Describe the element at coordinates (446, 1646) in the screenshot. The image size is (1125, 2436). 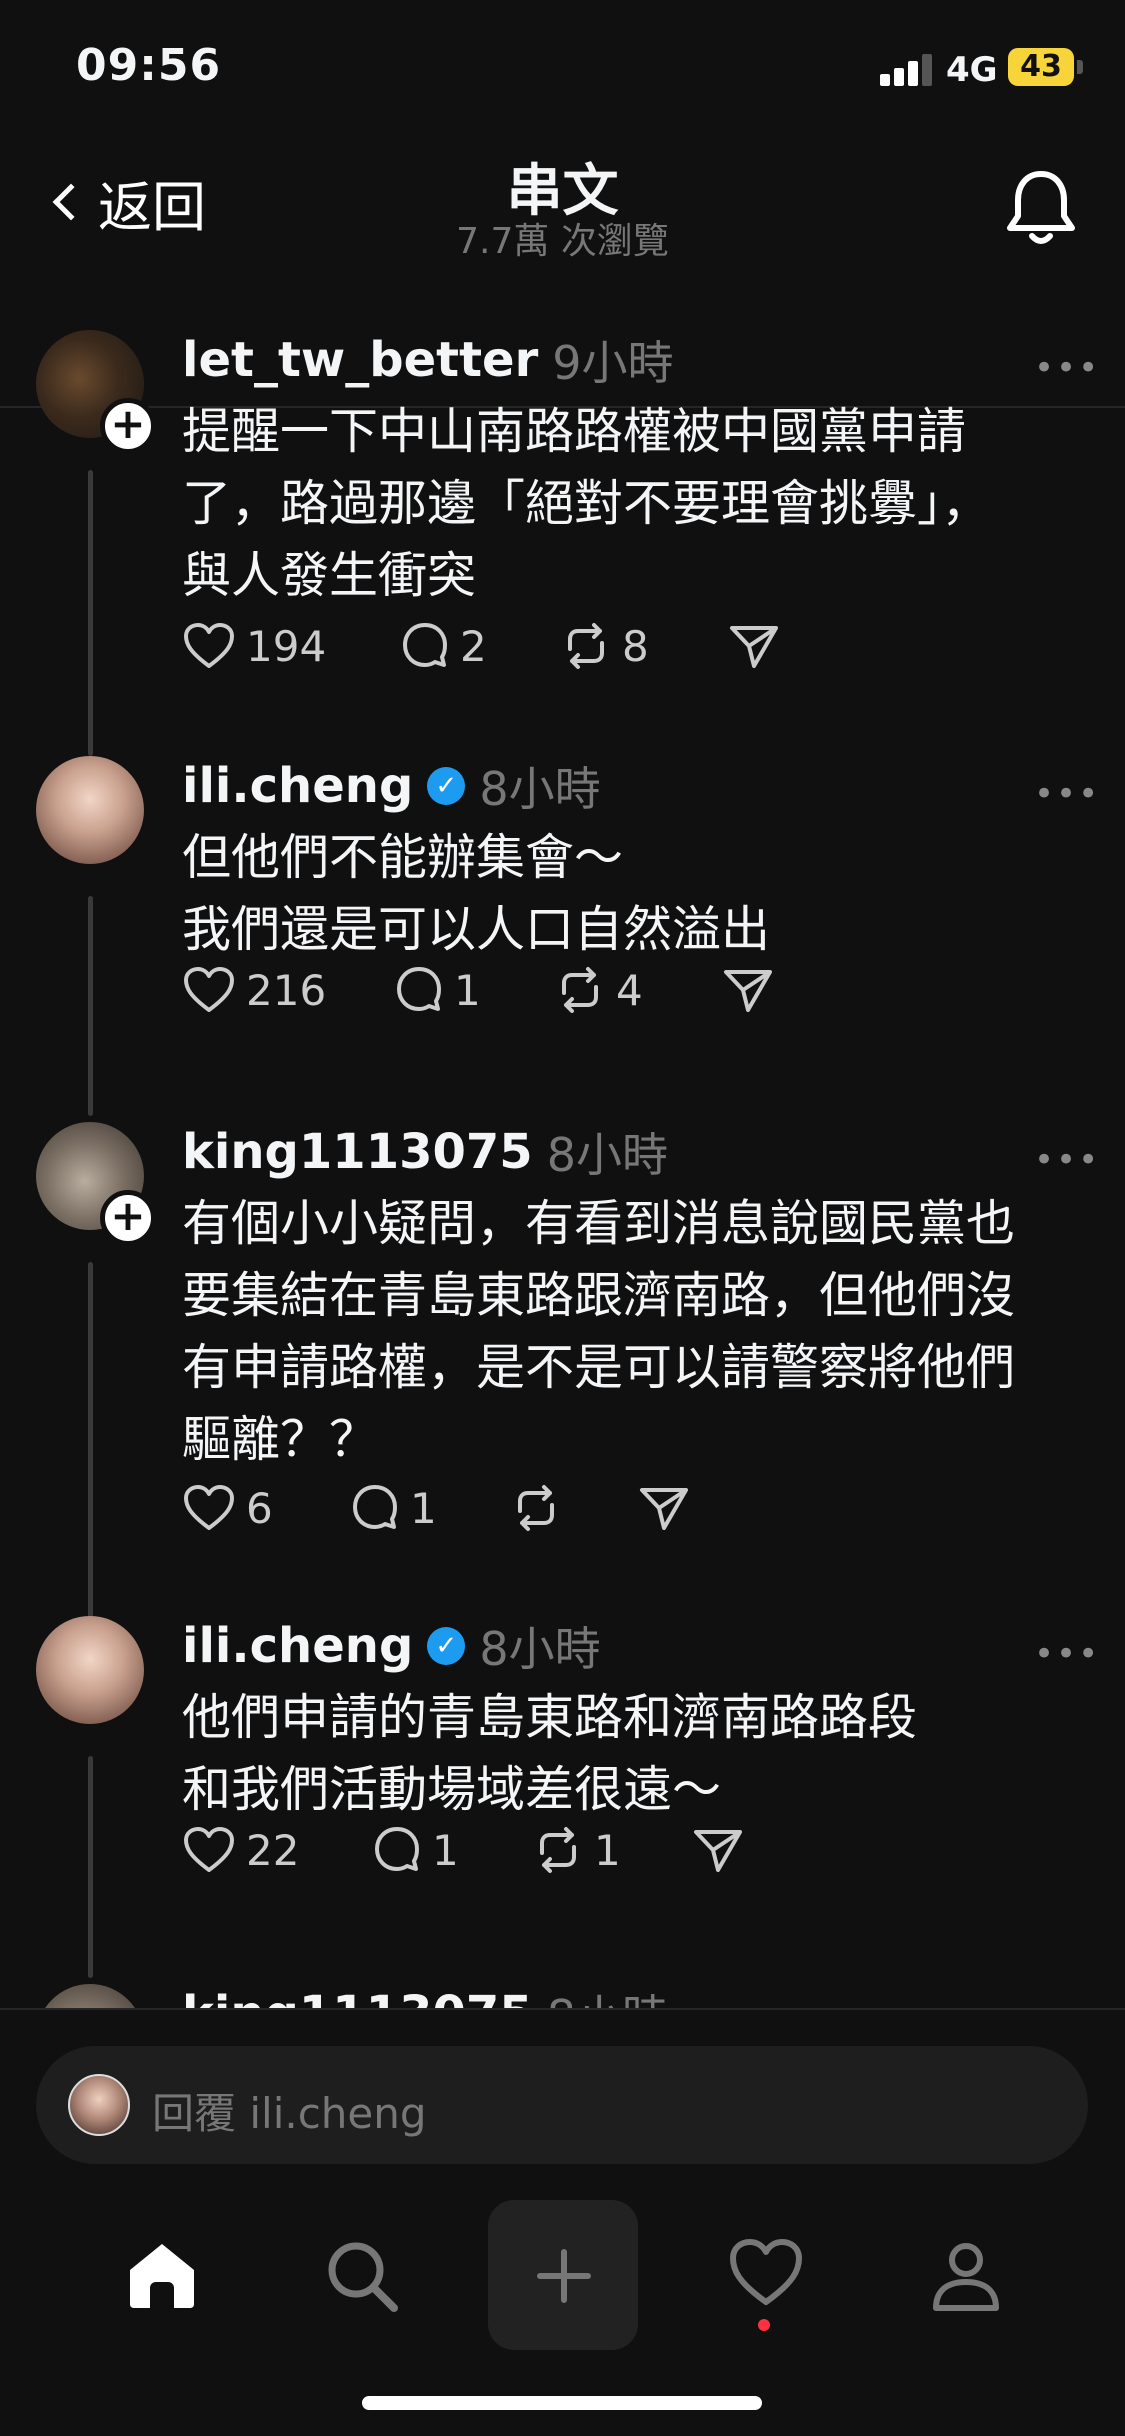
I see `verified-badge-icon: ✓` at that location.